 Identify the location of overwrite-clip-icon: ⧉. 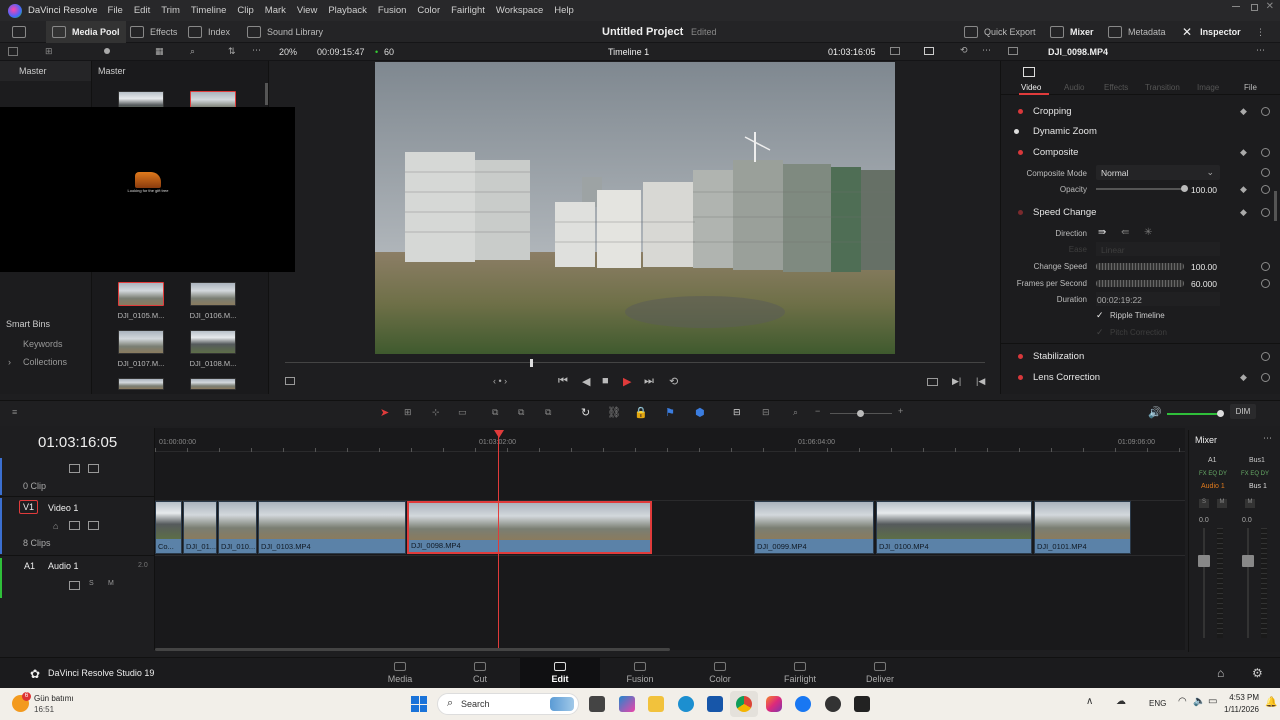
(521, 412).